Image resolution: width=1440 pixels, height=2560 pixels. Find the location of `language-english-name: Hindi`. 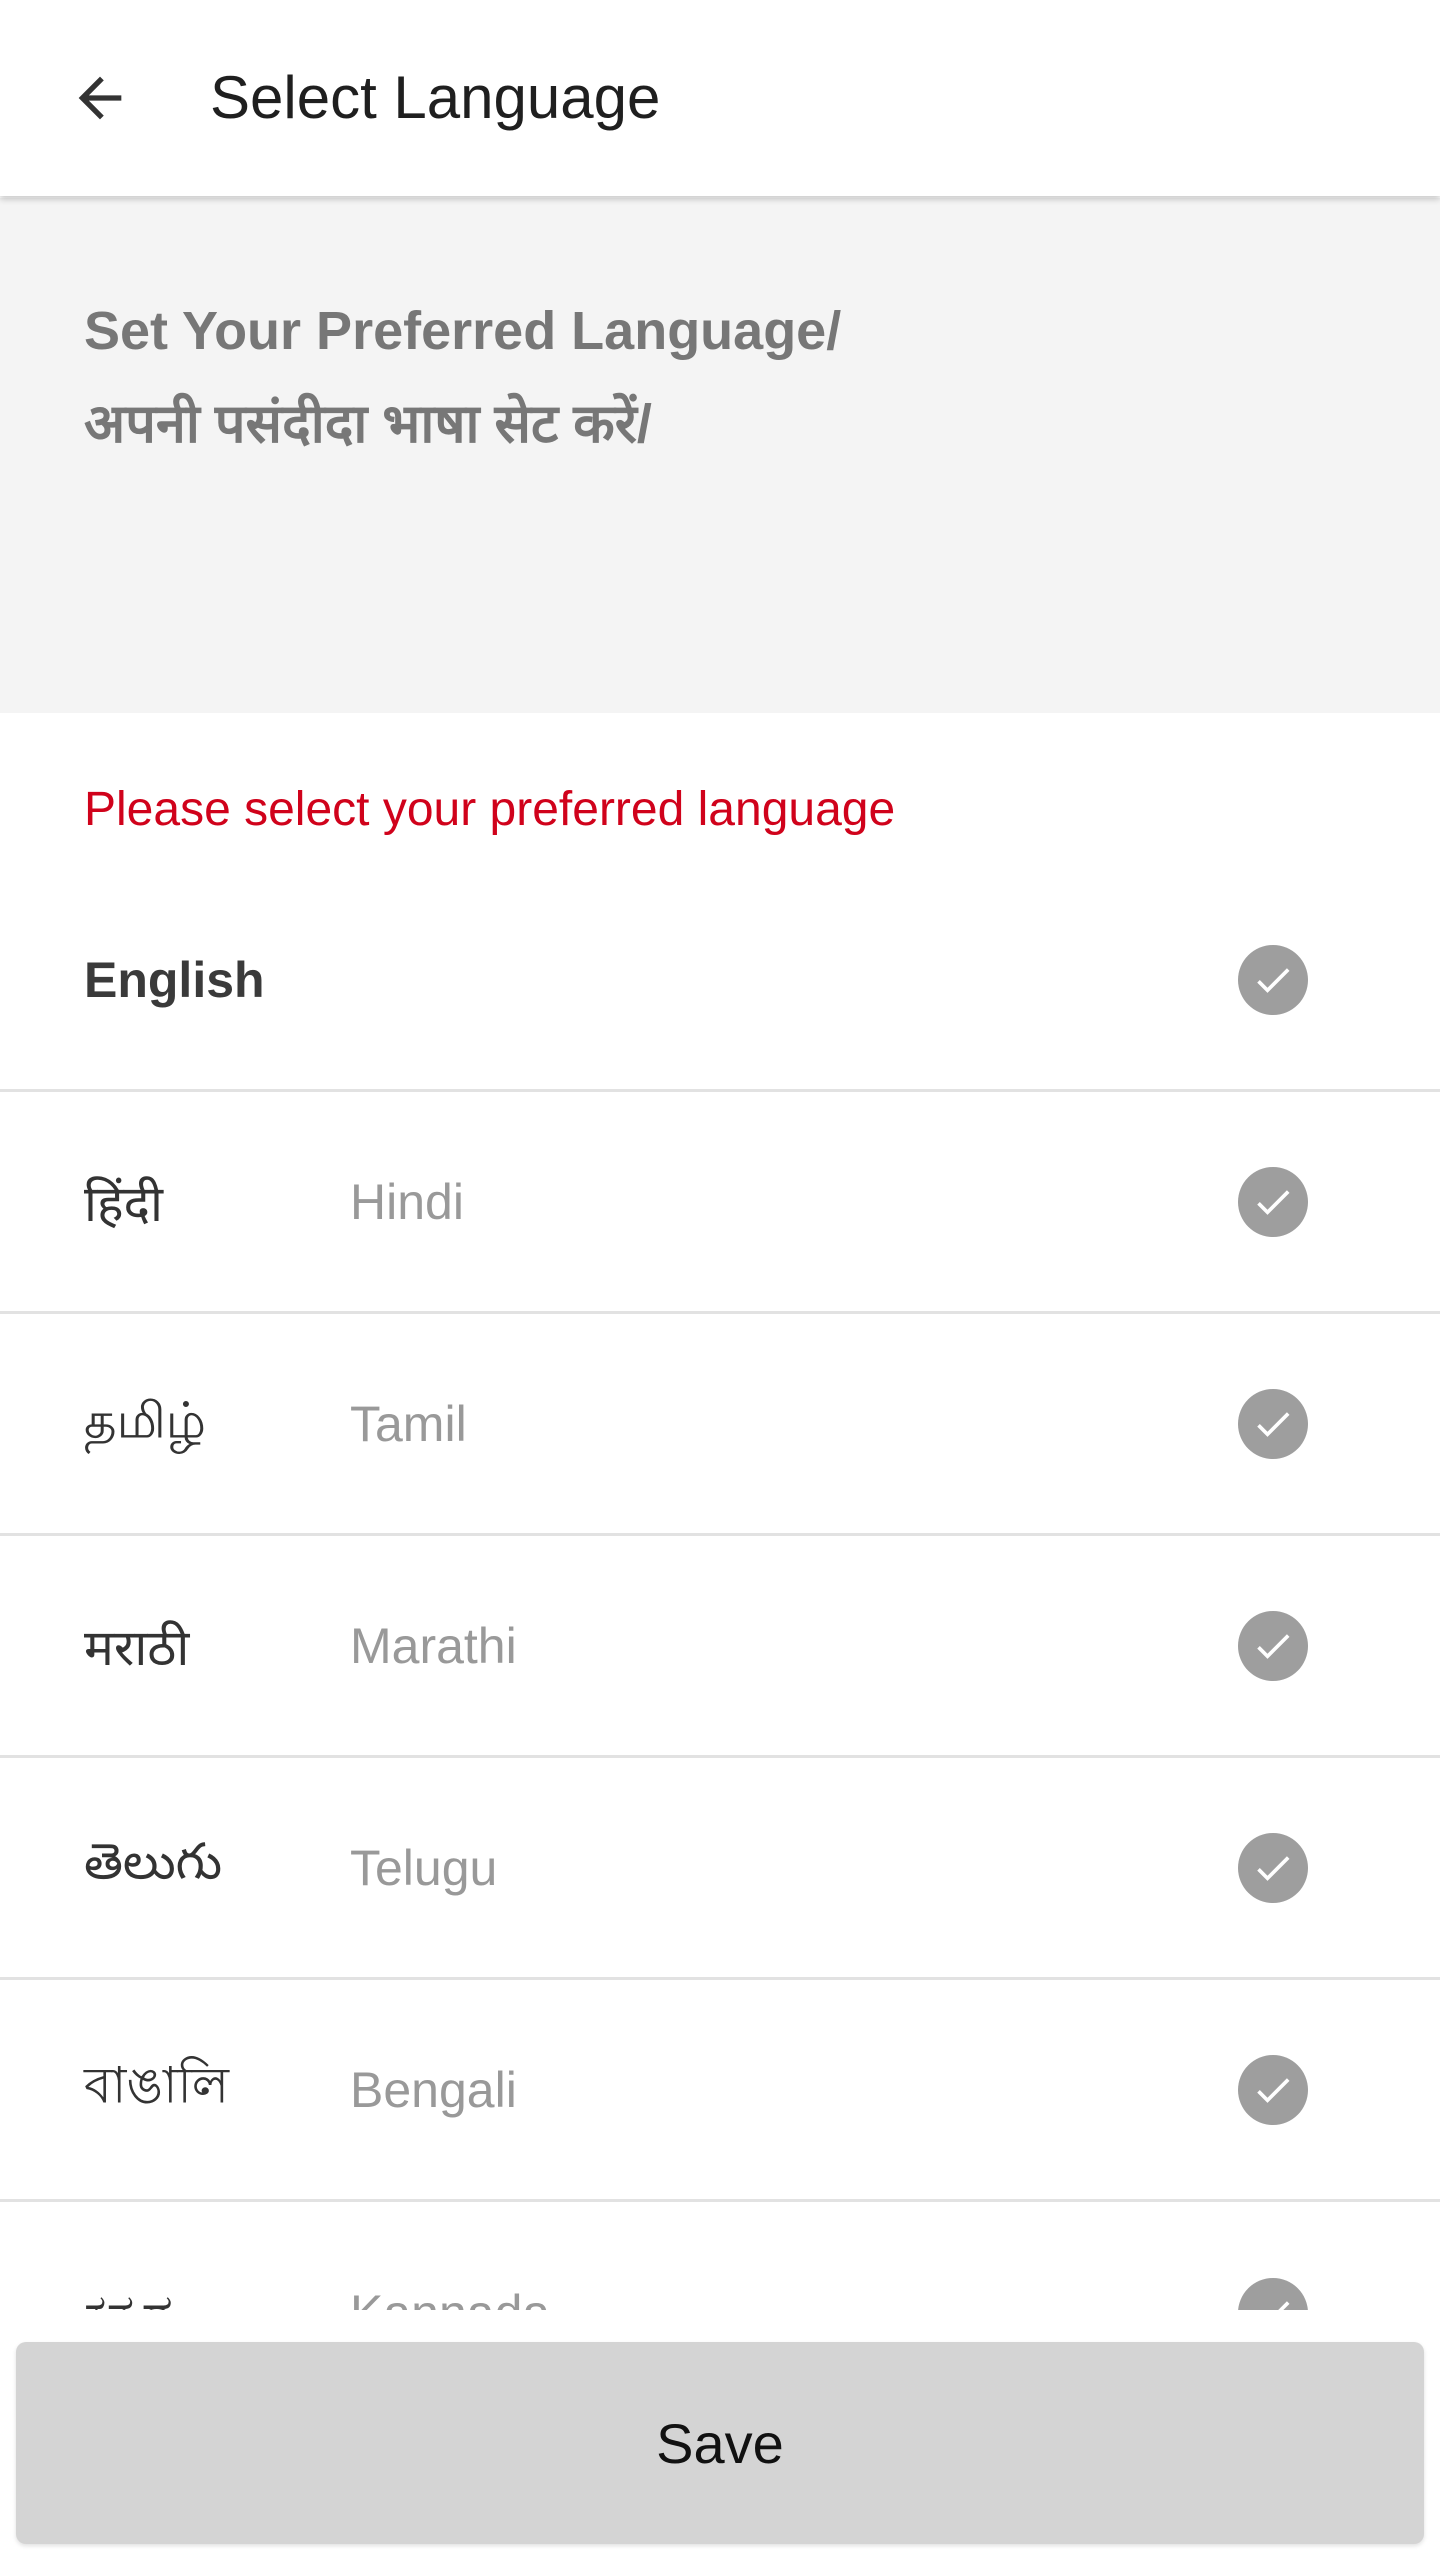

language-english-name: Hindi is located at coordinates (407, 1201).